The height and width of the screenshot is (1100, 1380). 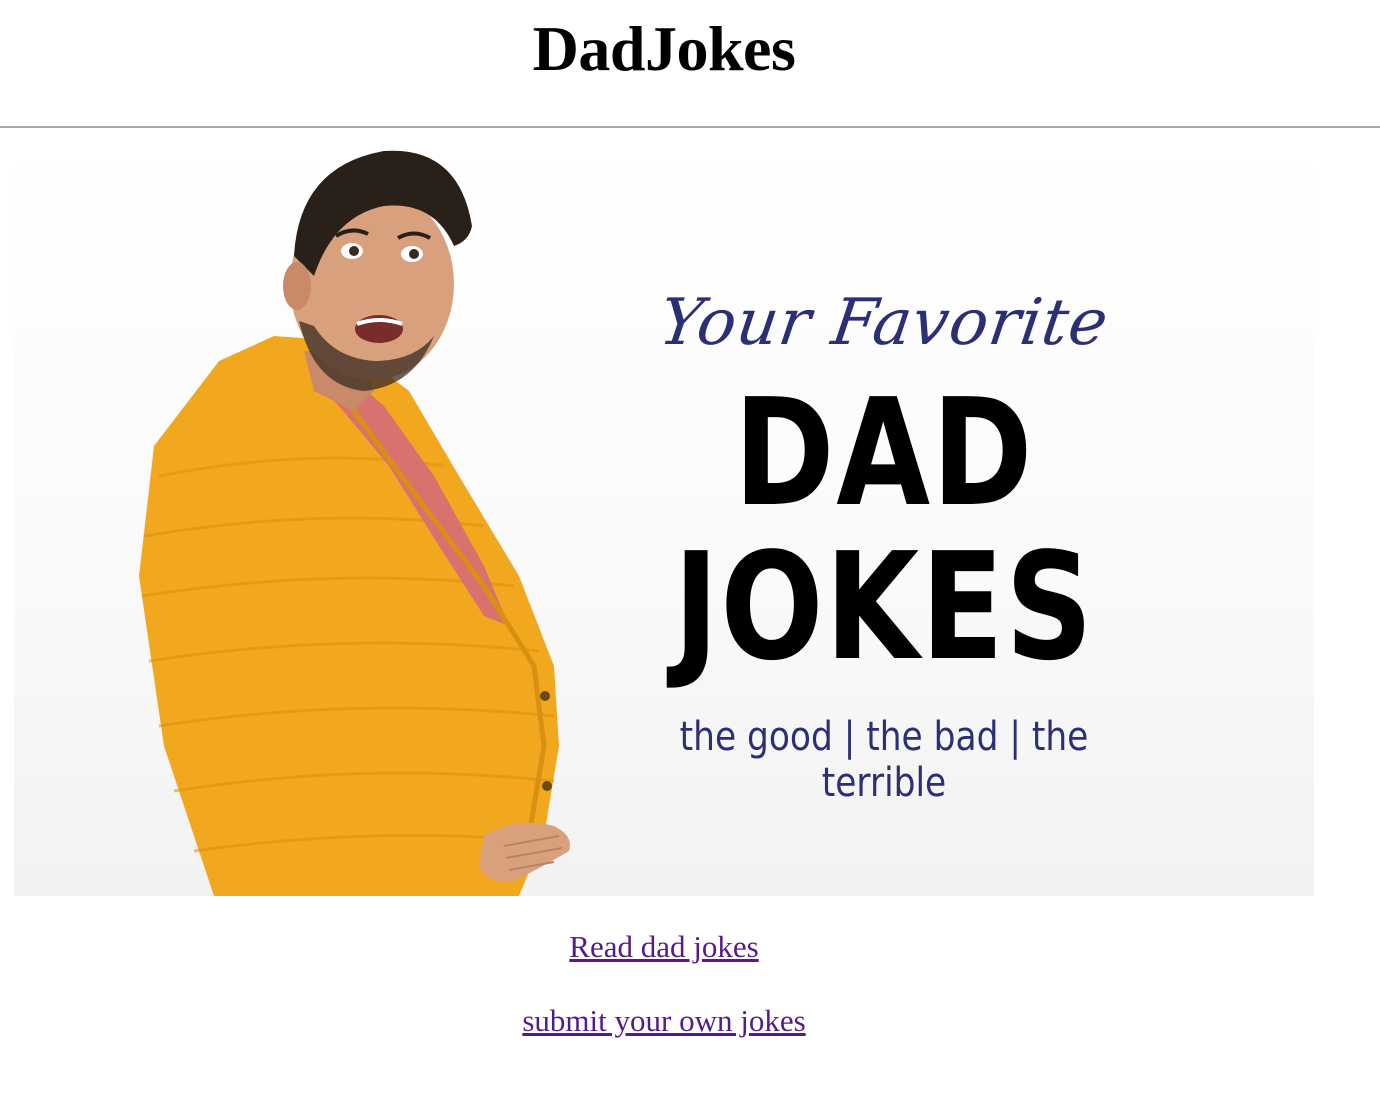 What do you see at coordinates (884, 323) in the screenshot?
I see `hero-script-line: Your Favorite` at bounding box center [884, 323].